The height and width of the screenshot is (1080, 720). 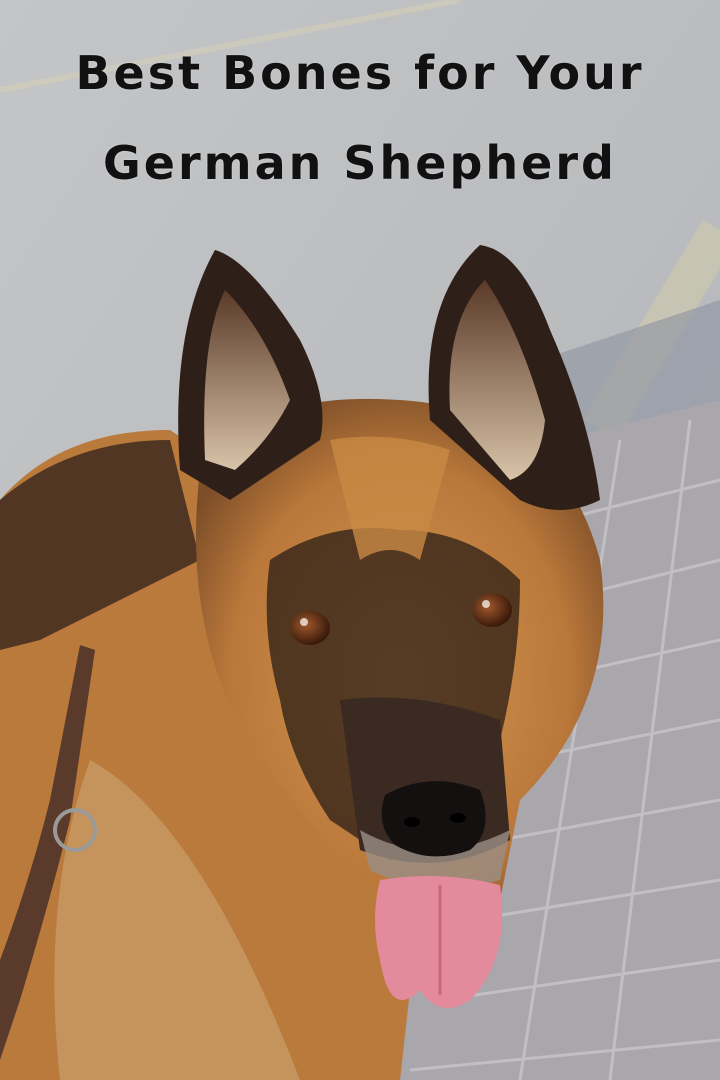 I want to click on title-line-1: Best Bones for Your, so click(x=360, y=73).